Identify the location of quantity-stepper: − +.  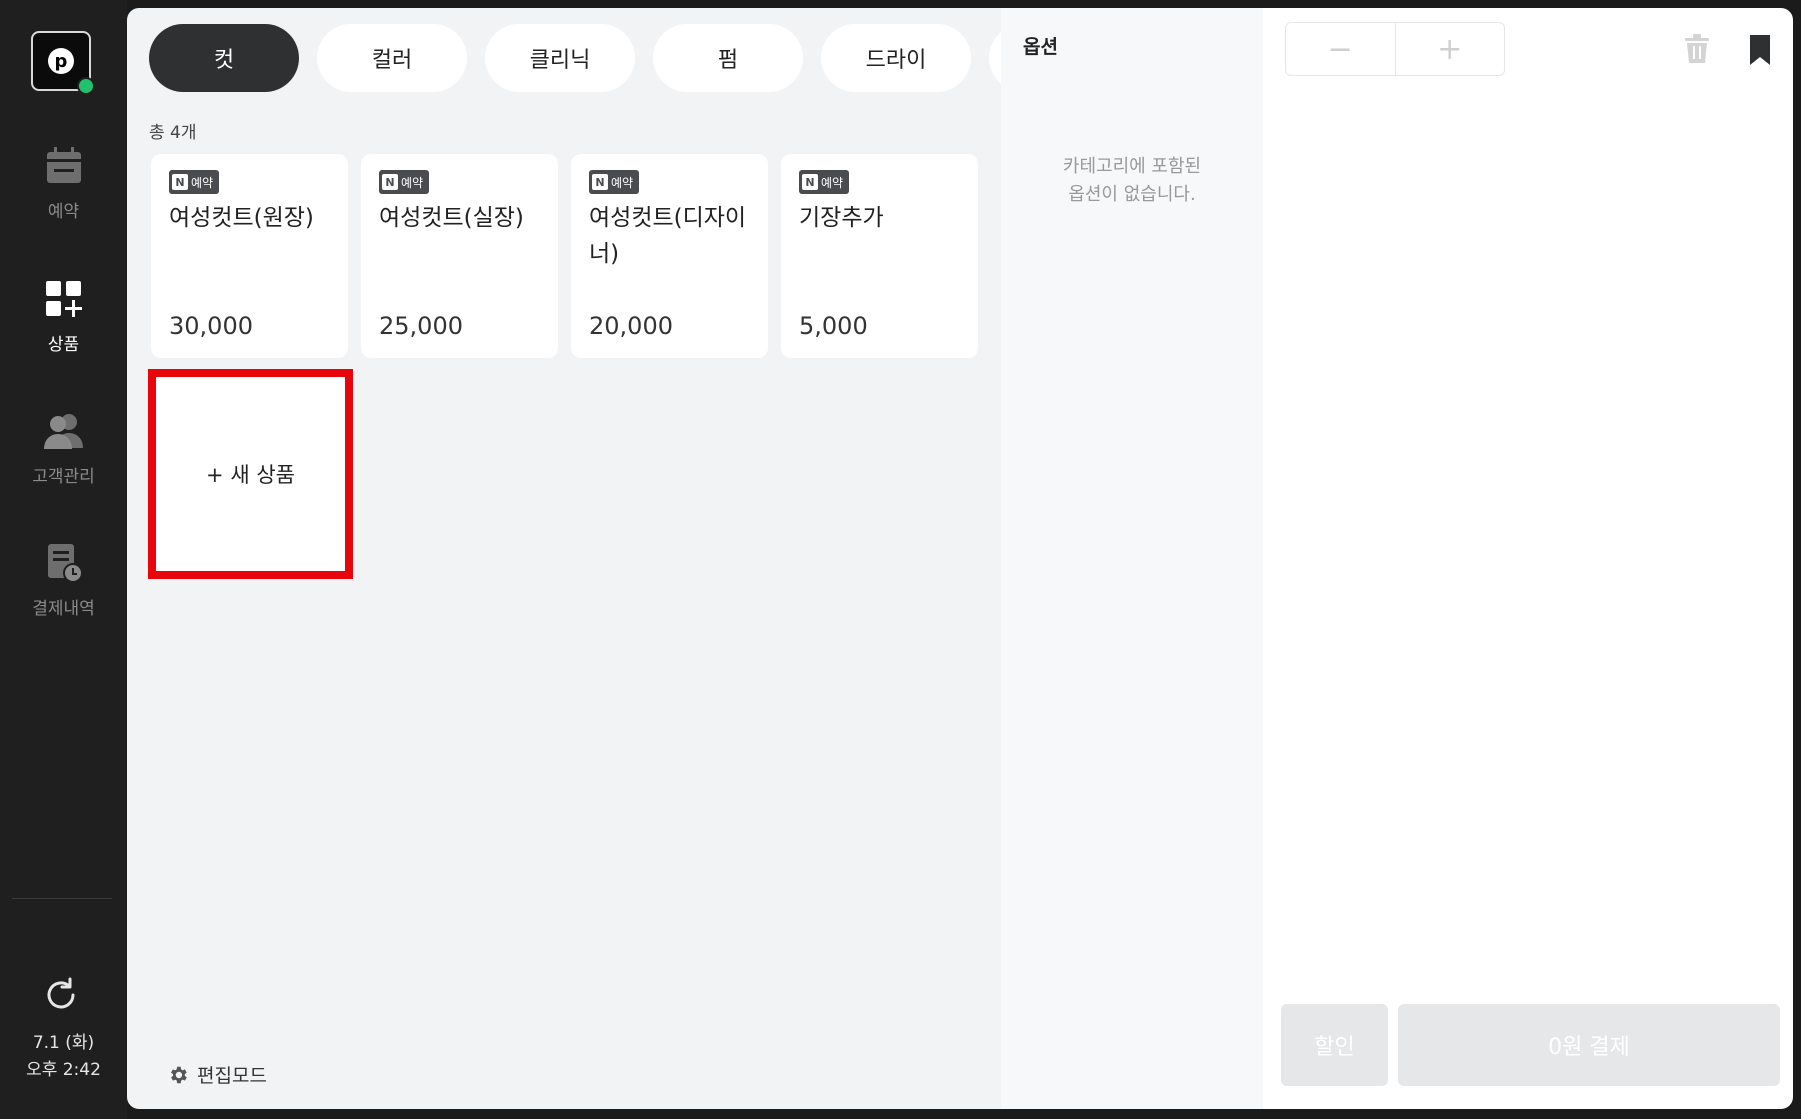
(1395, 49).